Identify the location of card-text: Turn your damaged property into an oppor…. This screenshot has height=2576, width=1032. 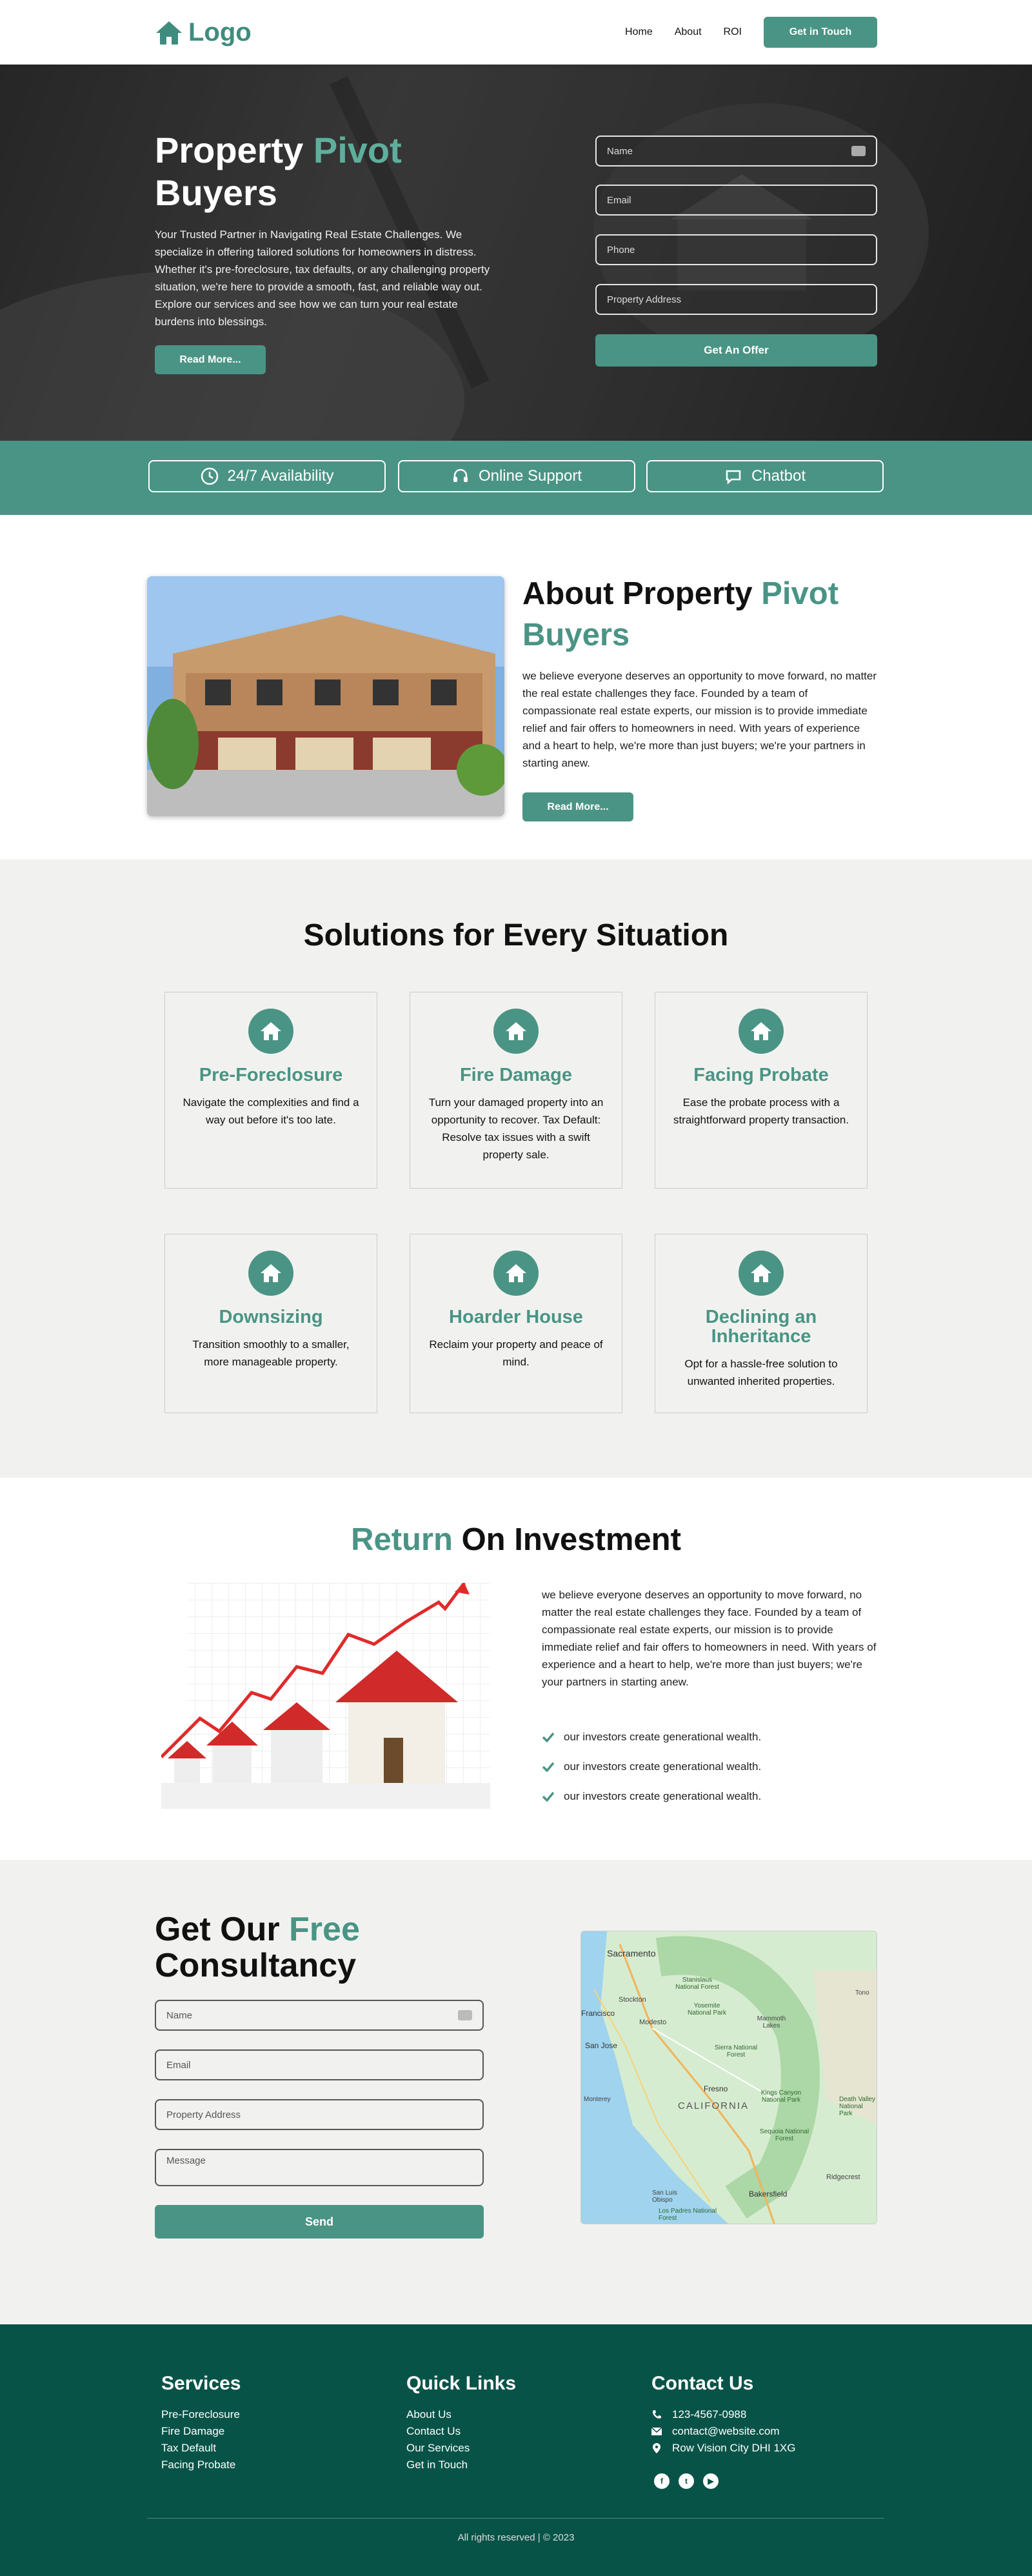
(516, 1128).